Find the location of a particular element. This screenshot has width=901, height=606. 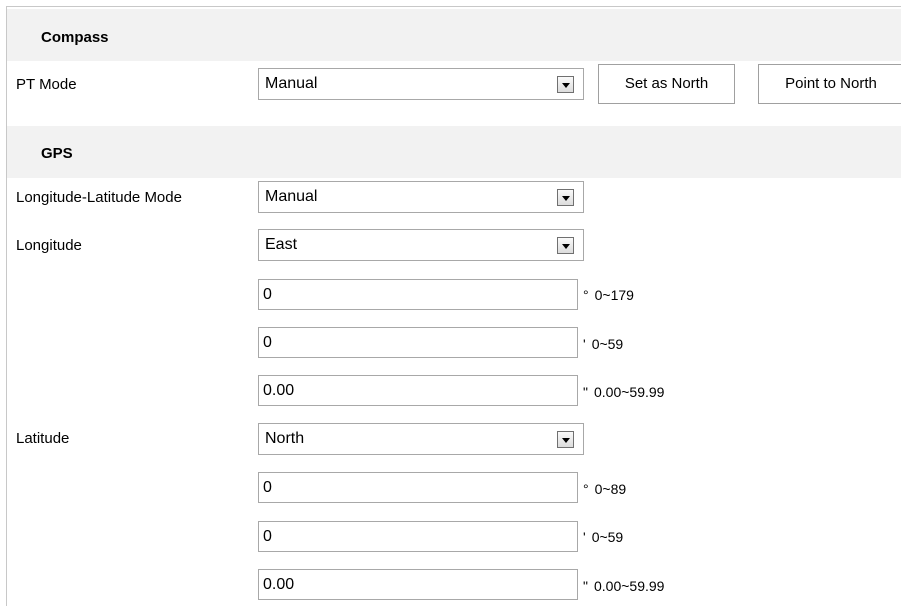

longitude-degrees-unit: ° 0~179 is located at coordinates (608, 295).